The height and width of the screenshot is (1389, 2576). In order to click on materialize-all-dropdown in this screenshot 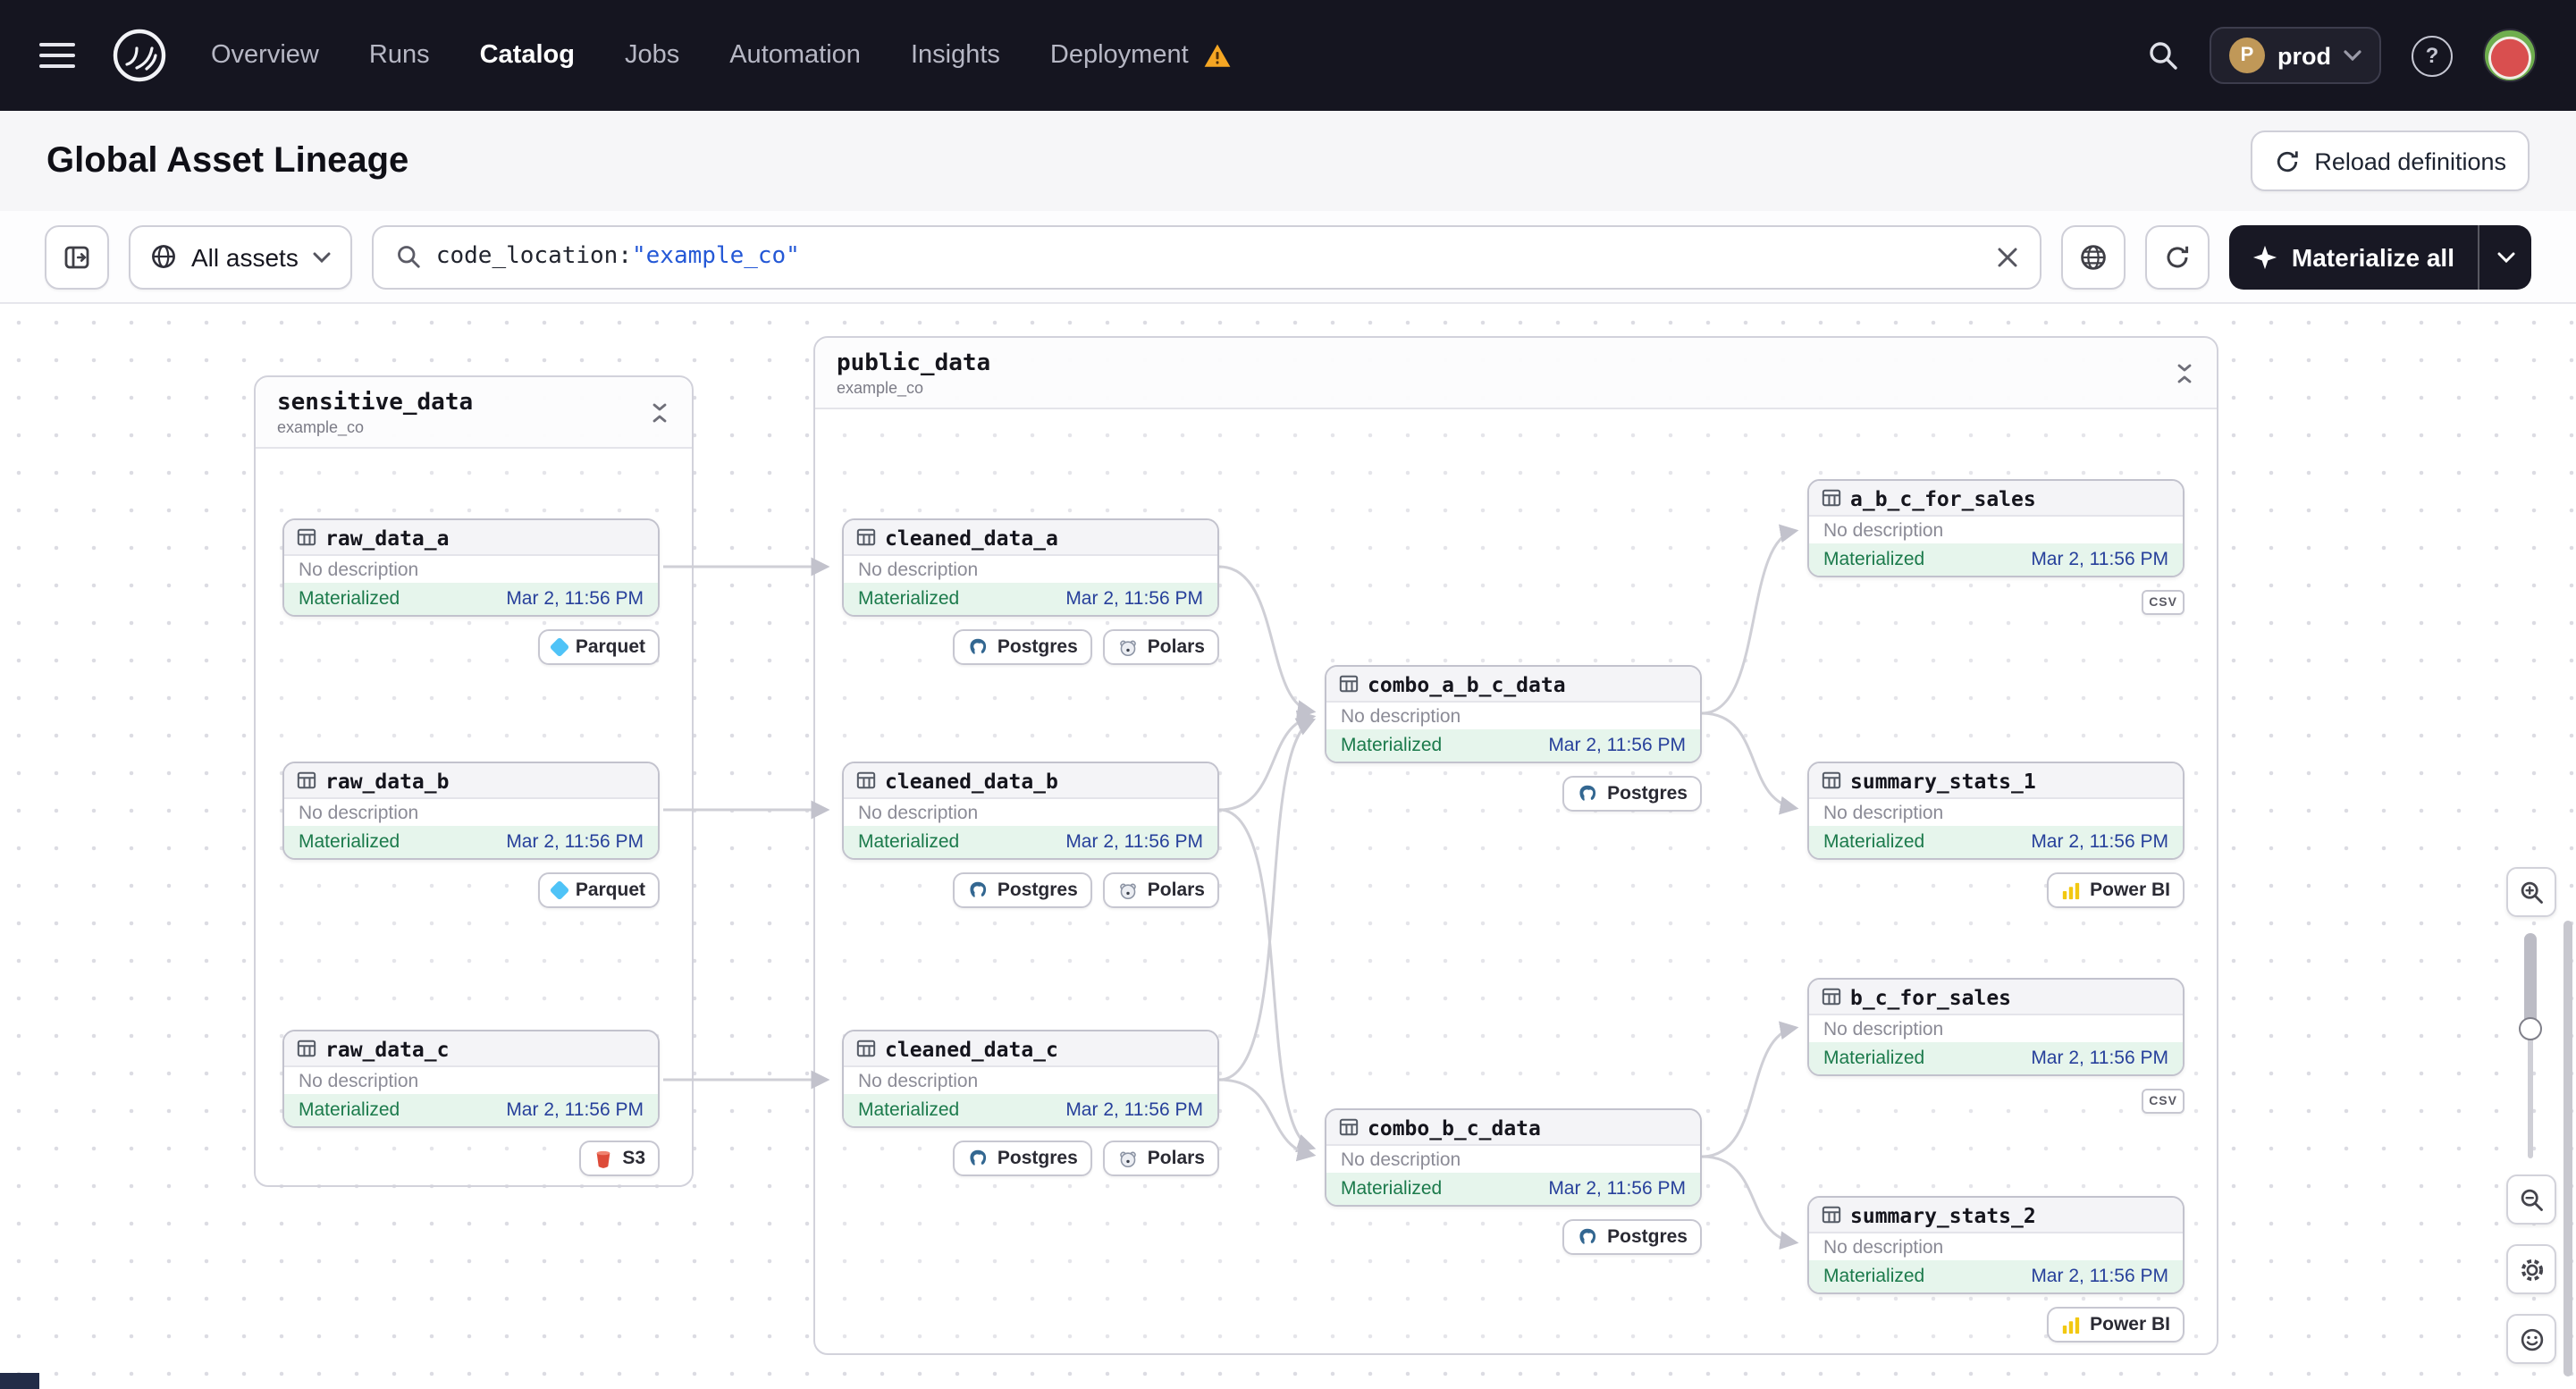, I will do `click(2505, 256)`.